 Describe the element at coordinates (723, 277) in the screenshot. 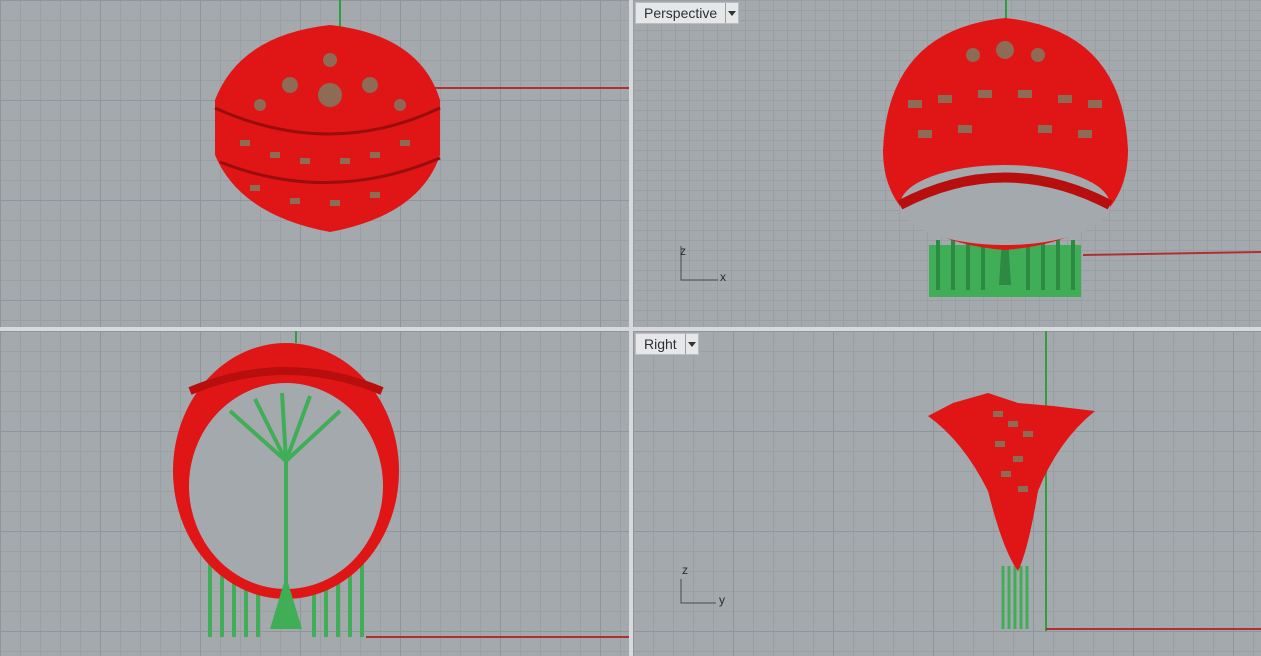

I see `axis-label-horizontal: x` at that location.